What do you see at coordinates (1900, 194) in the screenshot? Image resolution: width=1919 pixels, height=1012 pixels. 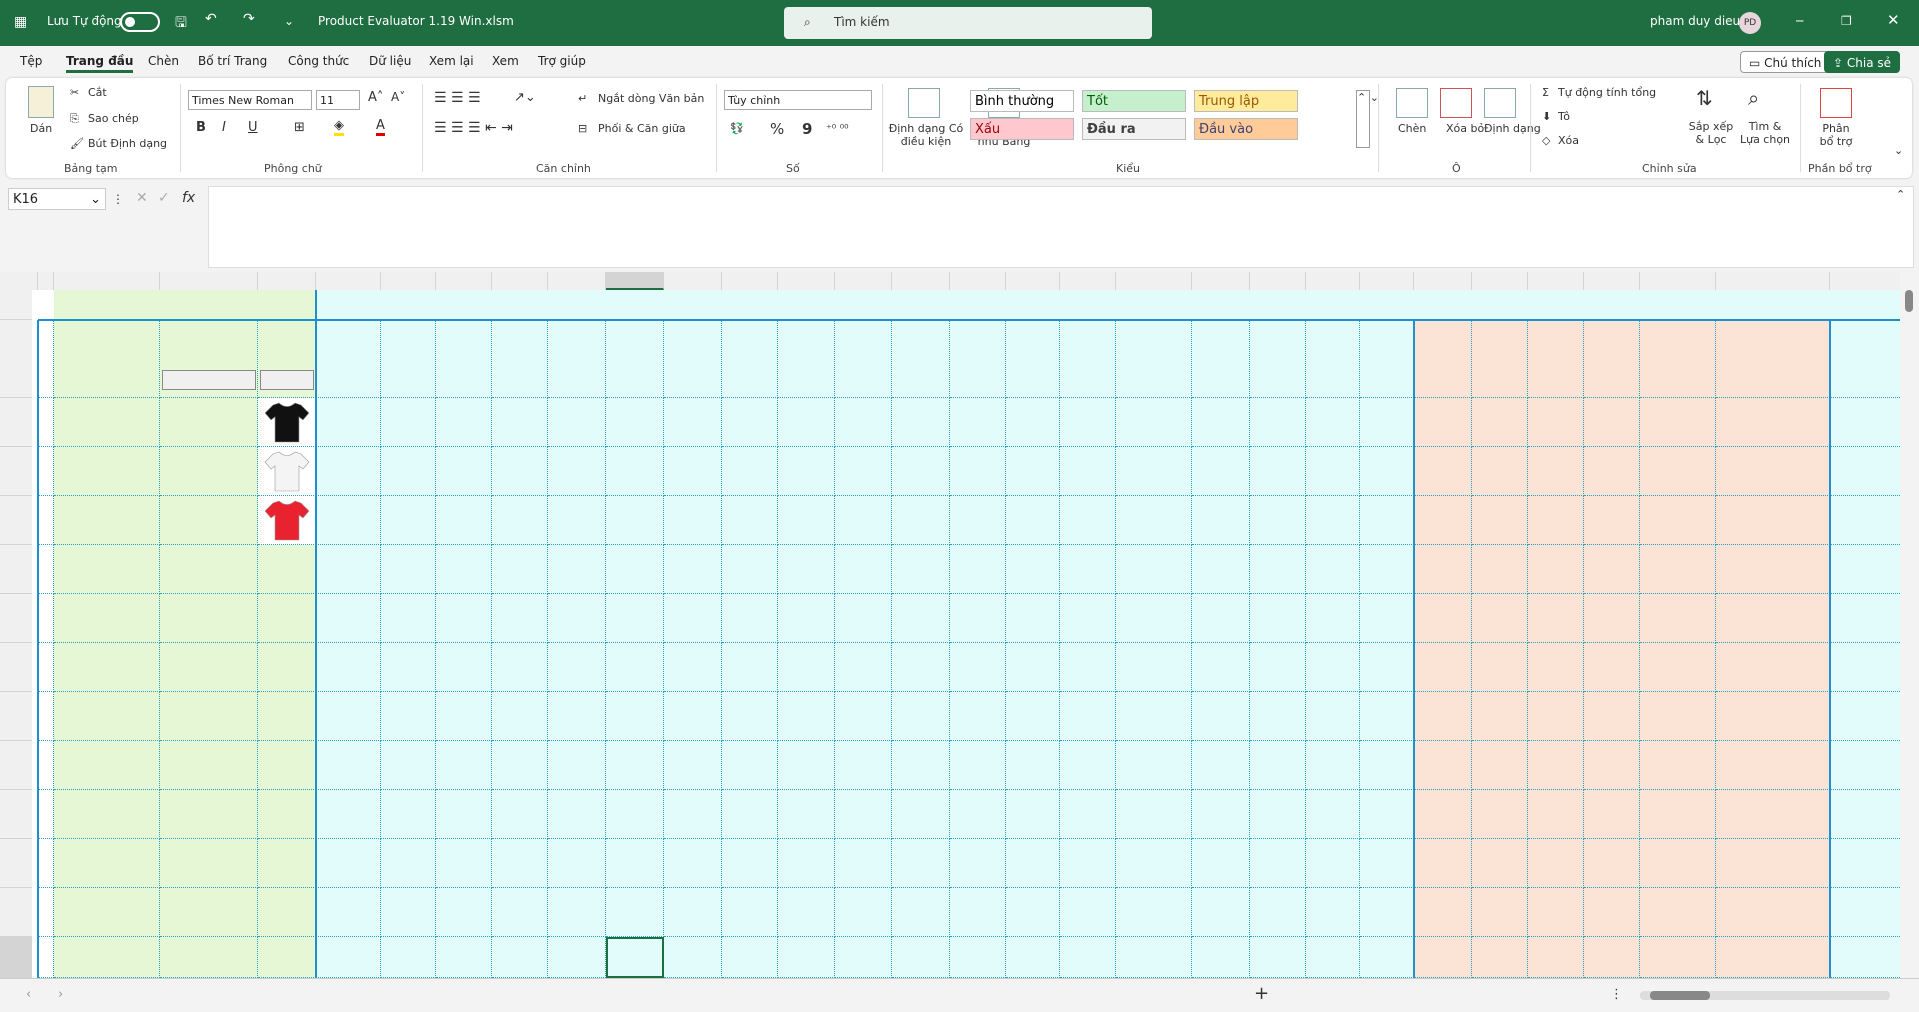 I see `collapse-formula-icon: ⌃` at bounding box center [1900, 194].